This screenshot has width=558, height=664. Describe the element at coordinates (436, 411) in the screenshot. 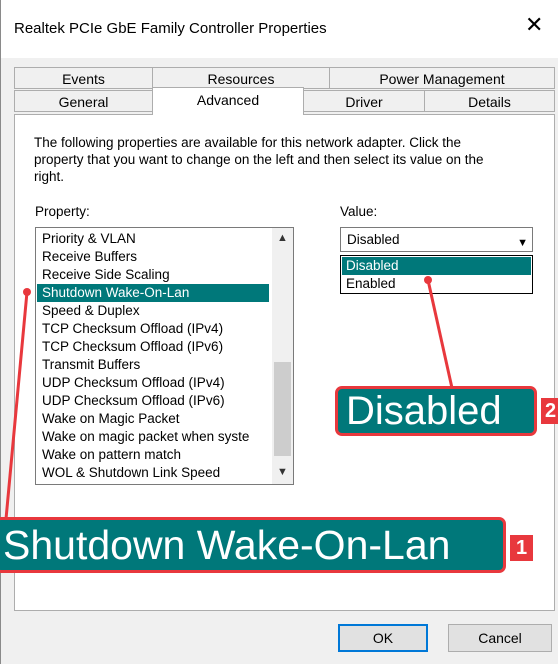

I see `callout-2-label: Disabled` at that location.